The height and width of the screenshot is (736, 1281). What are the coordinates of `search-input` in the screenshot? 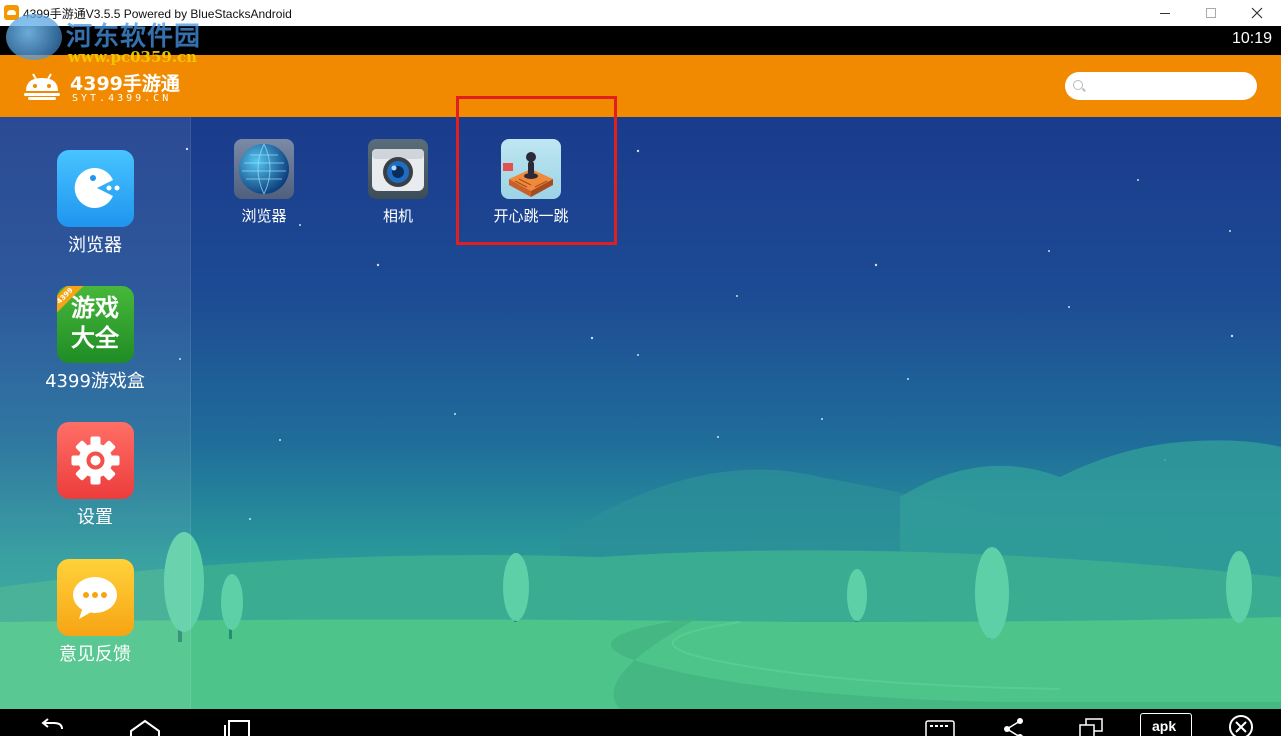 It's located at (1169, 86).